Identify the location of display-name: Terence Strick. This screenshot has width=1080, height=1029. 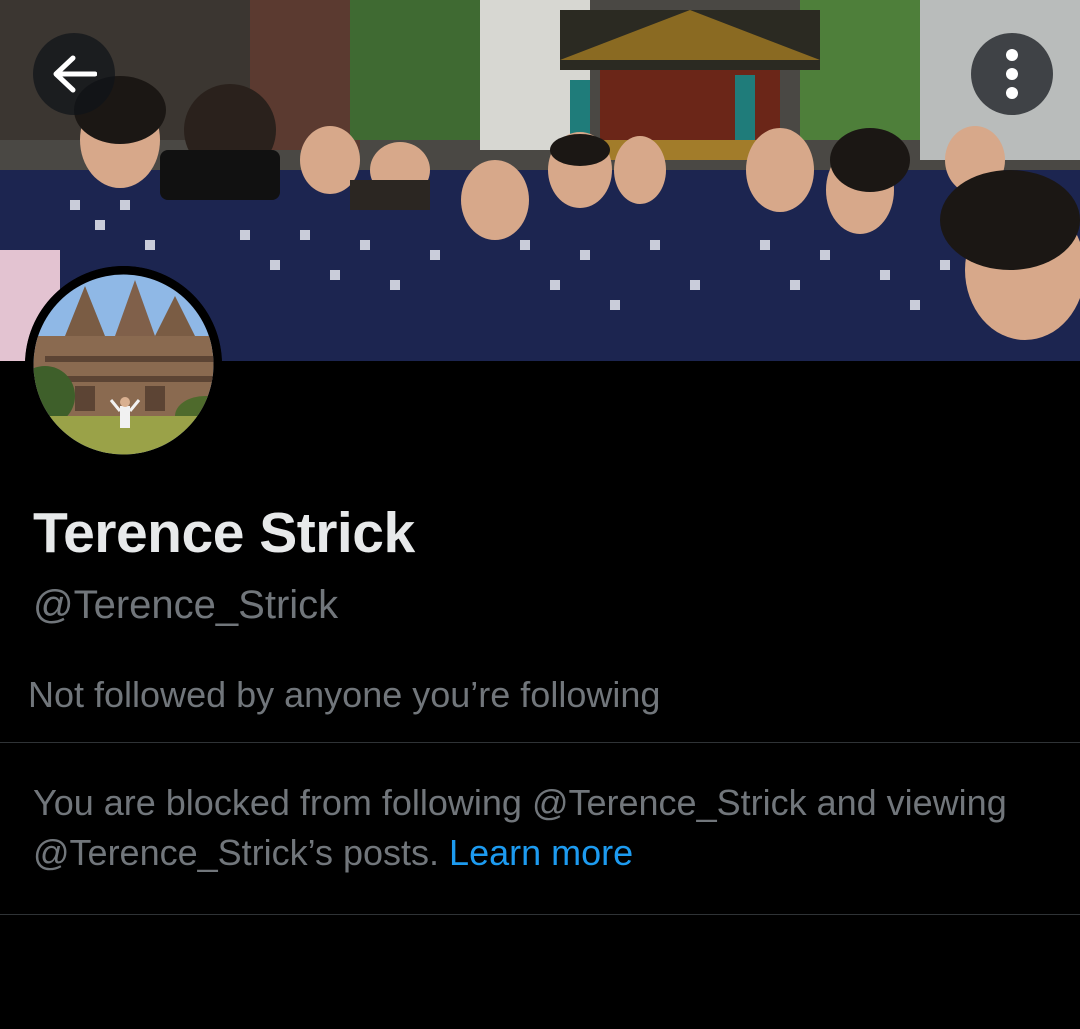
(224, 533).